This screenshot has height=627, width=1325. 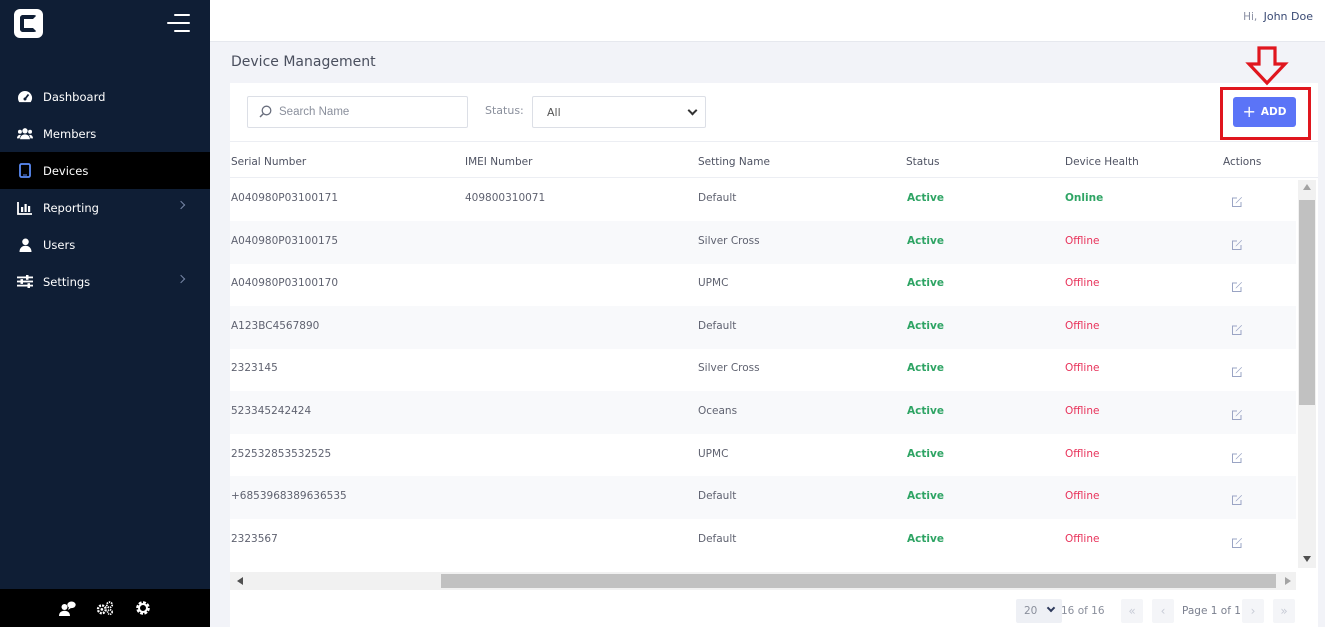 What do you see at coordinates (1253, 611) in the screenshot?
I see `next-page-button: ›` at bounding box center [1253, 611].